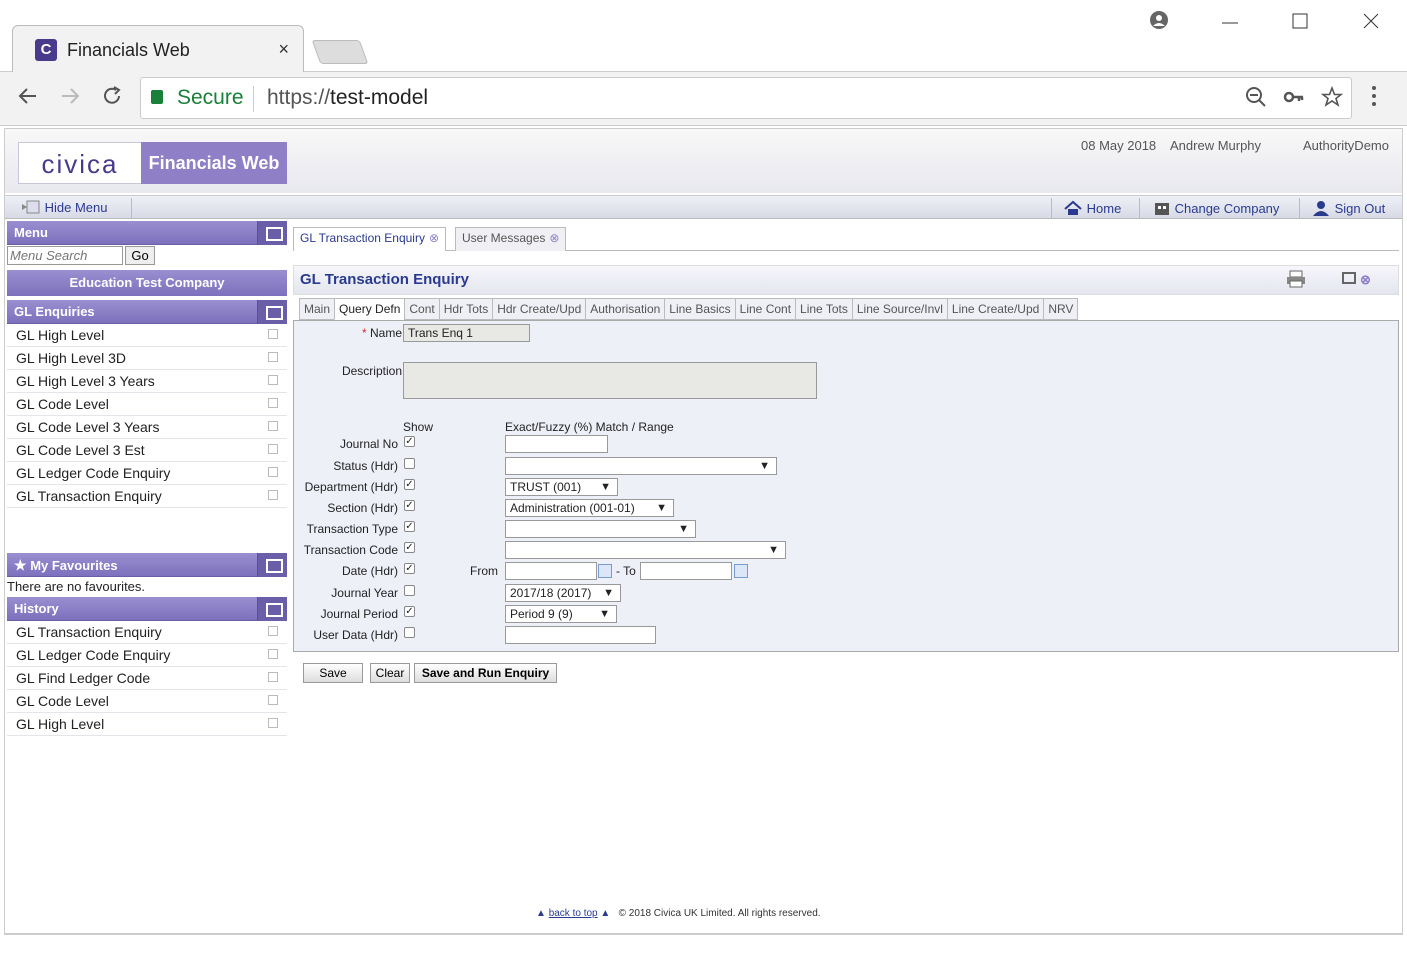 Image resolution: width=1407 pixels, height=956 pixels. I want to click on minimize-icon, so click(1230, 21).